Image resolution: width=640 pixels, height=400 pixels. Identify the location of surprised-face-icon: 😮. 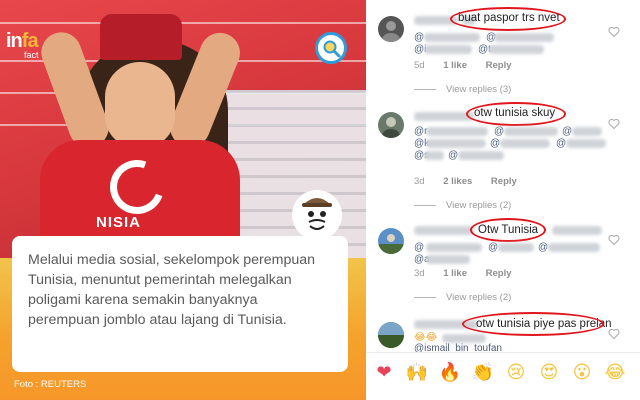
(582, 373).